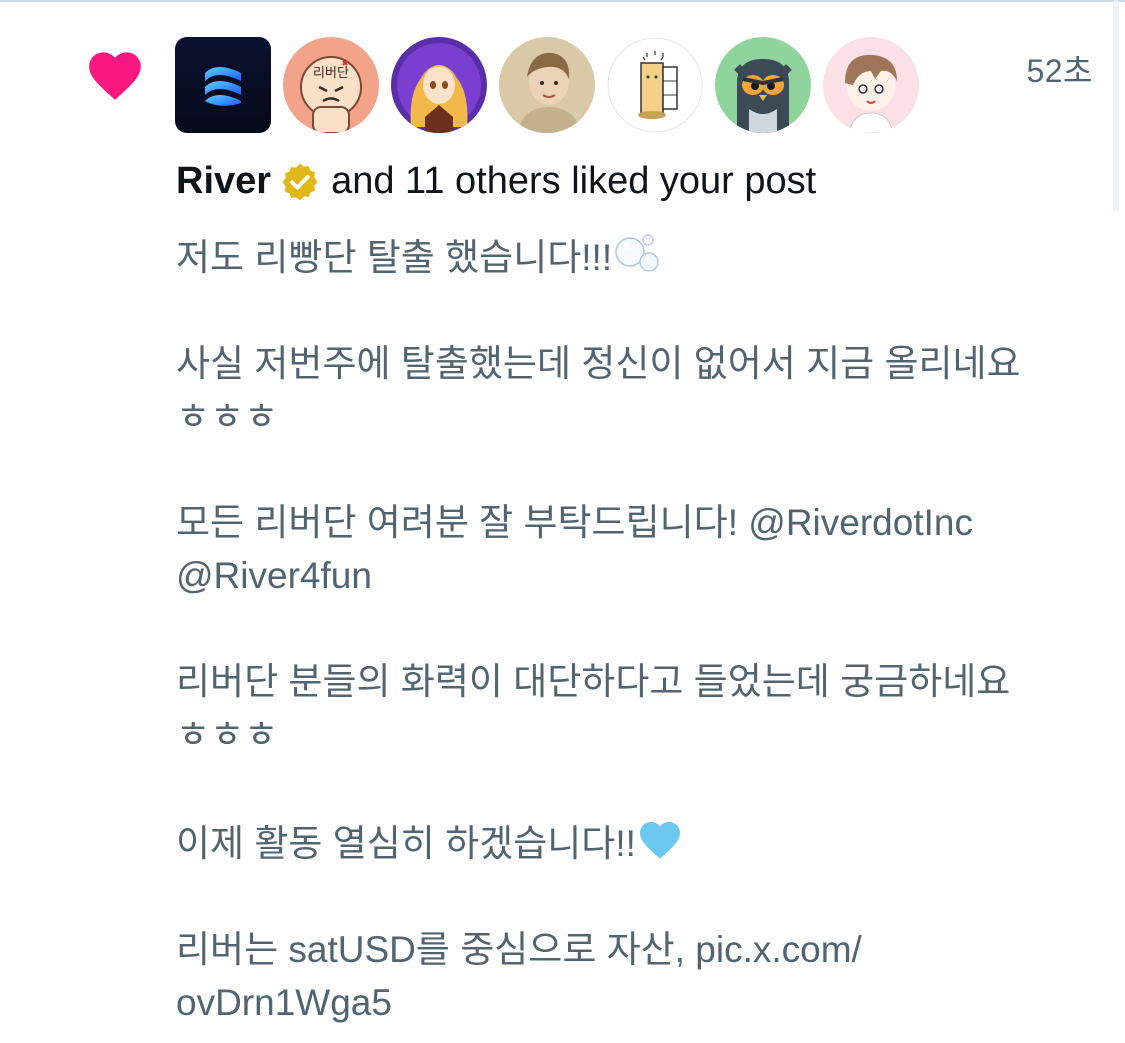  What do you see at coordinates (1116, 106) in the screenshot?
I see `scroll-track` at bounding box center [1116, 106].